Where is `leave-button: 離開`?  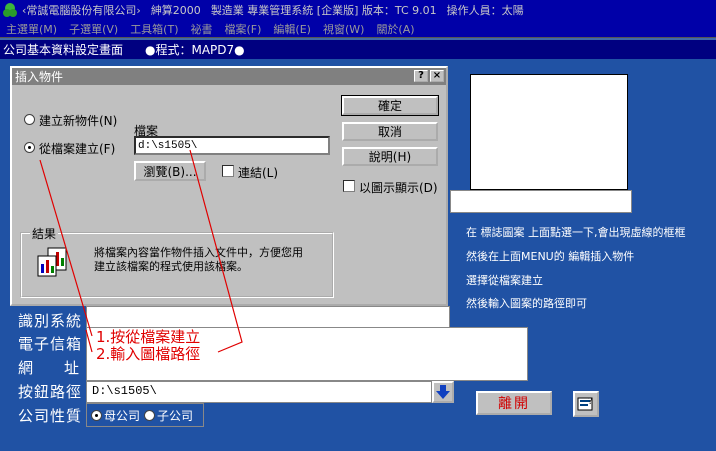
leave-button: 離開 is located at coordinates (514, 403).